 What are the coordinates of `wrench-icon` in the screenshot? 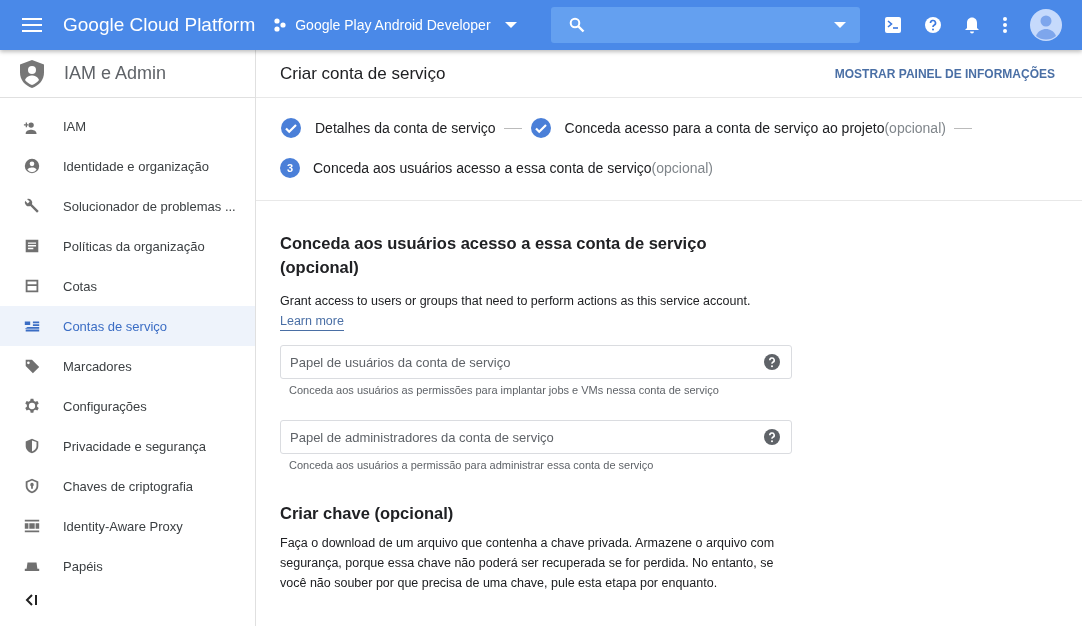 It's located at (32, 206).